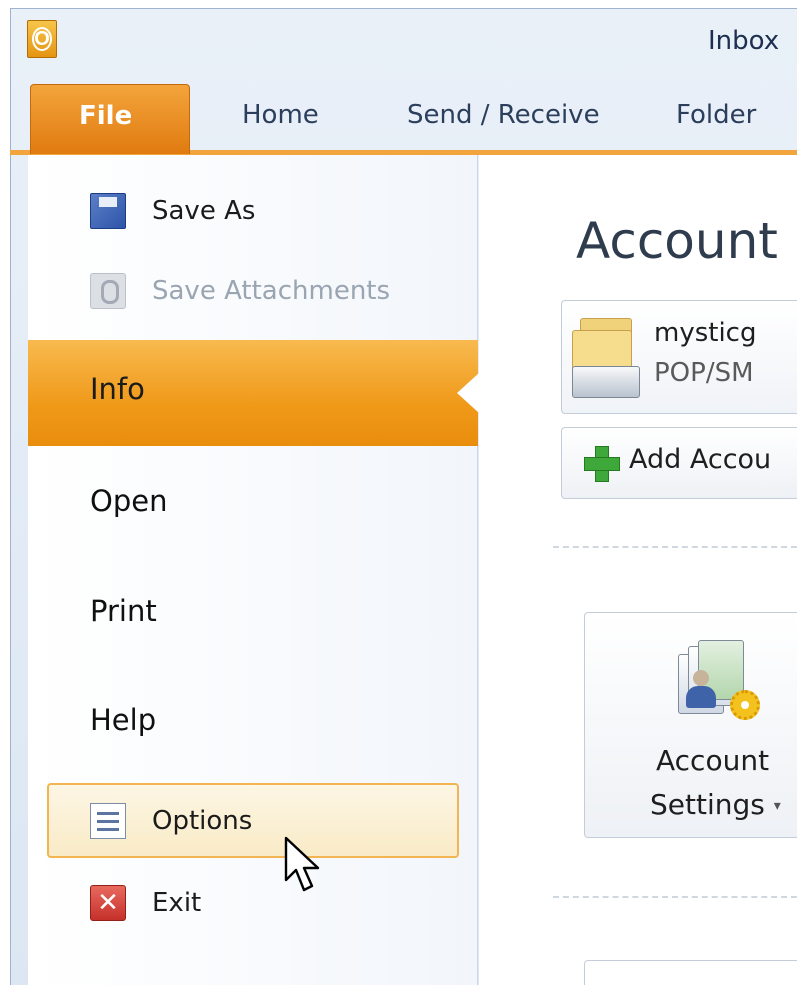 This screenshot has height=985, width=797. What do you see at coordinates (701, 689) in the screenshot?
I see `person-icon` at bounding box center [701, 689].